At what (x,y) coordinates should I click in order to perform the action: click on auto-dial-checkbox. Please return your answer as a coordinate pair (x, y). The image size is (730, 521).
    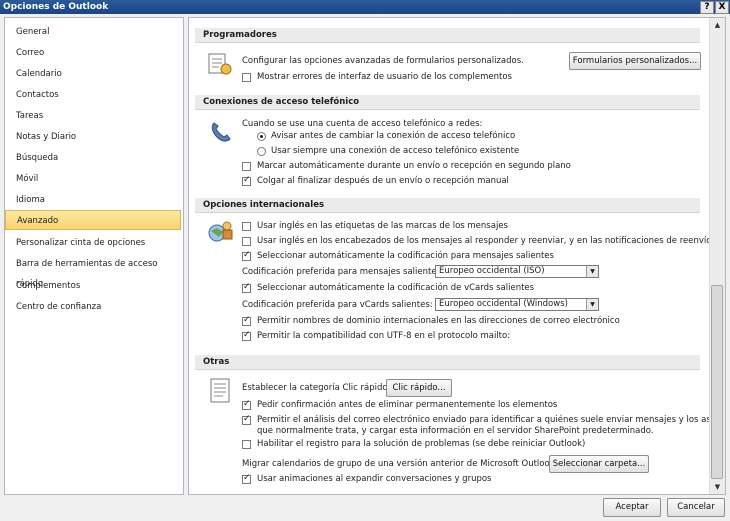
    Looking at the image, I should click on (246, 166).